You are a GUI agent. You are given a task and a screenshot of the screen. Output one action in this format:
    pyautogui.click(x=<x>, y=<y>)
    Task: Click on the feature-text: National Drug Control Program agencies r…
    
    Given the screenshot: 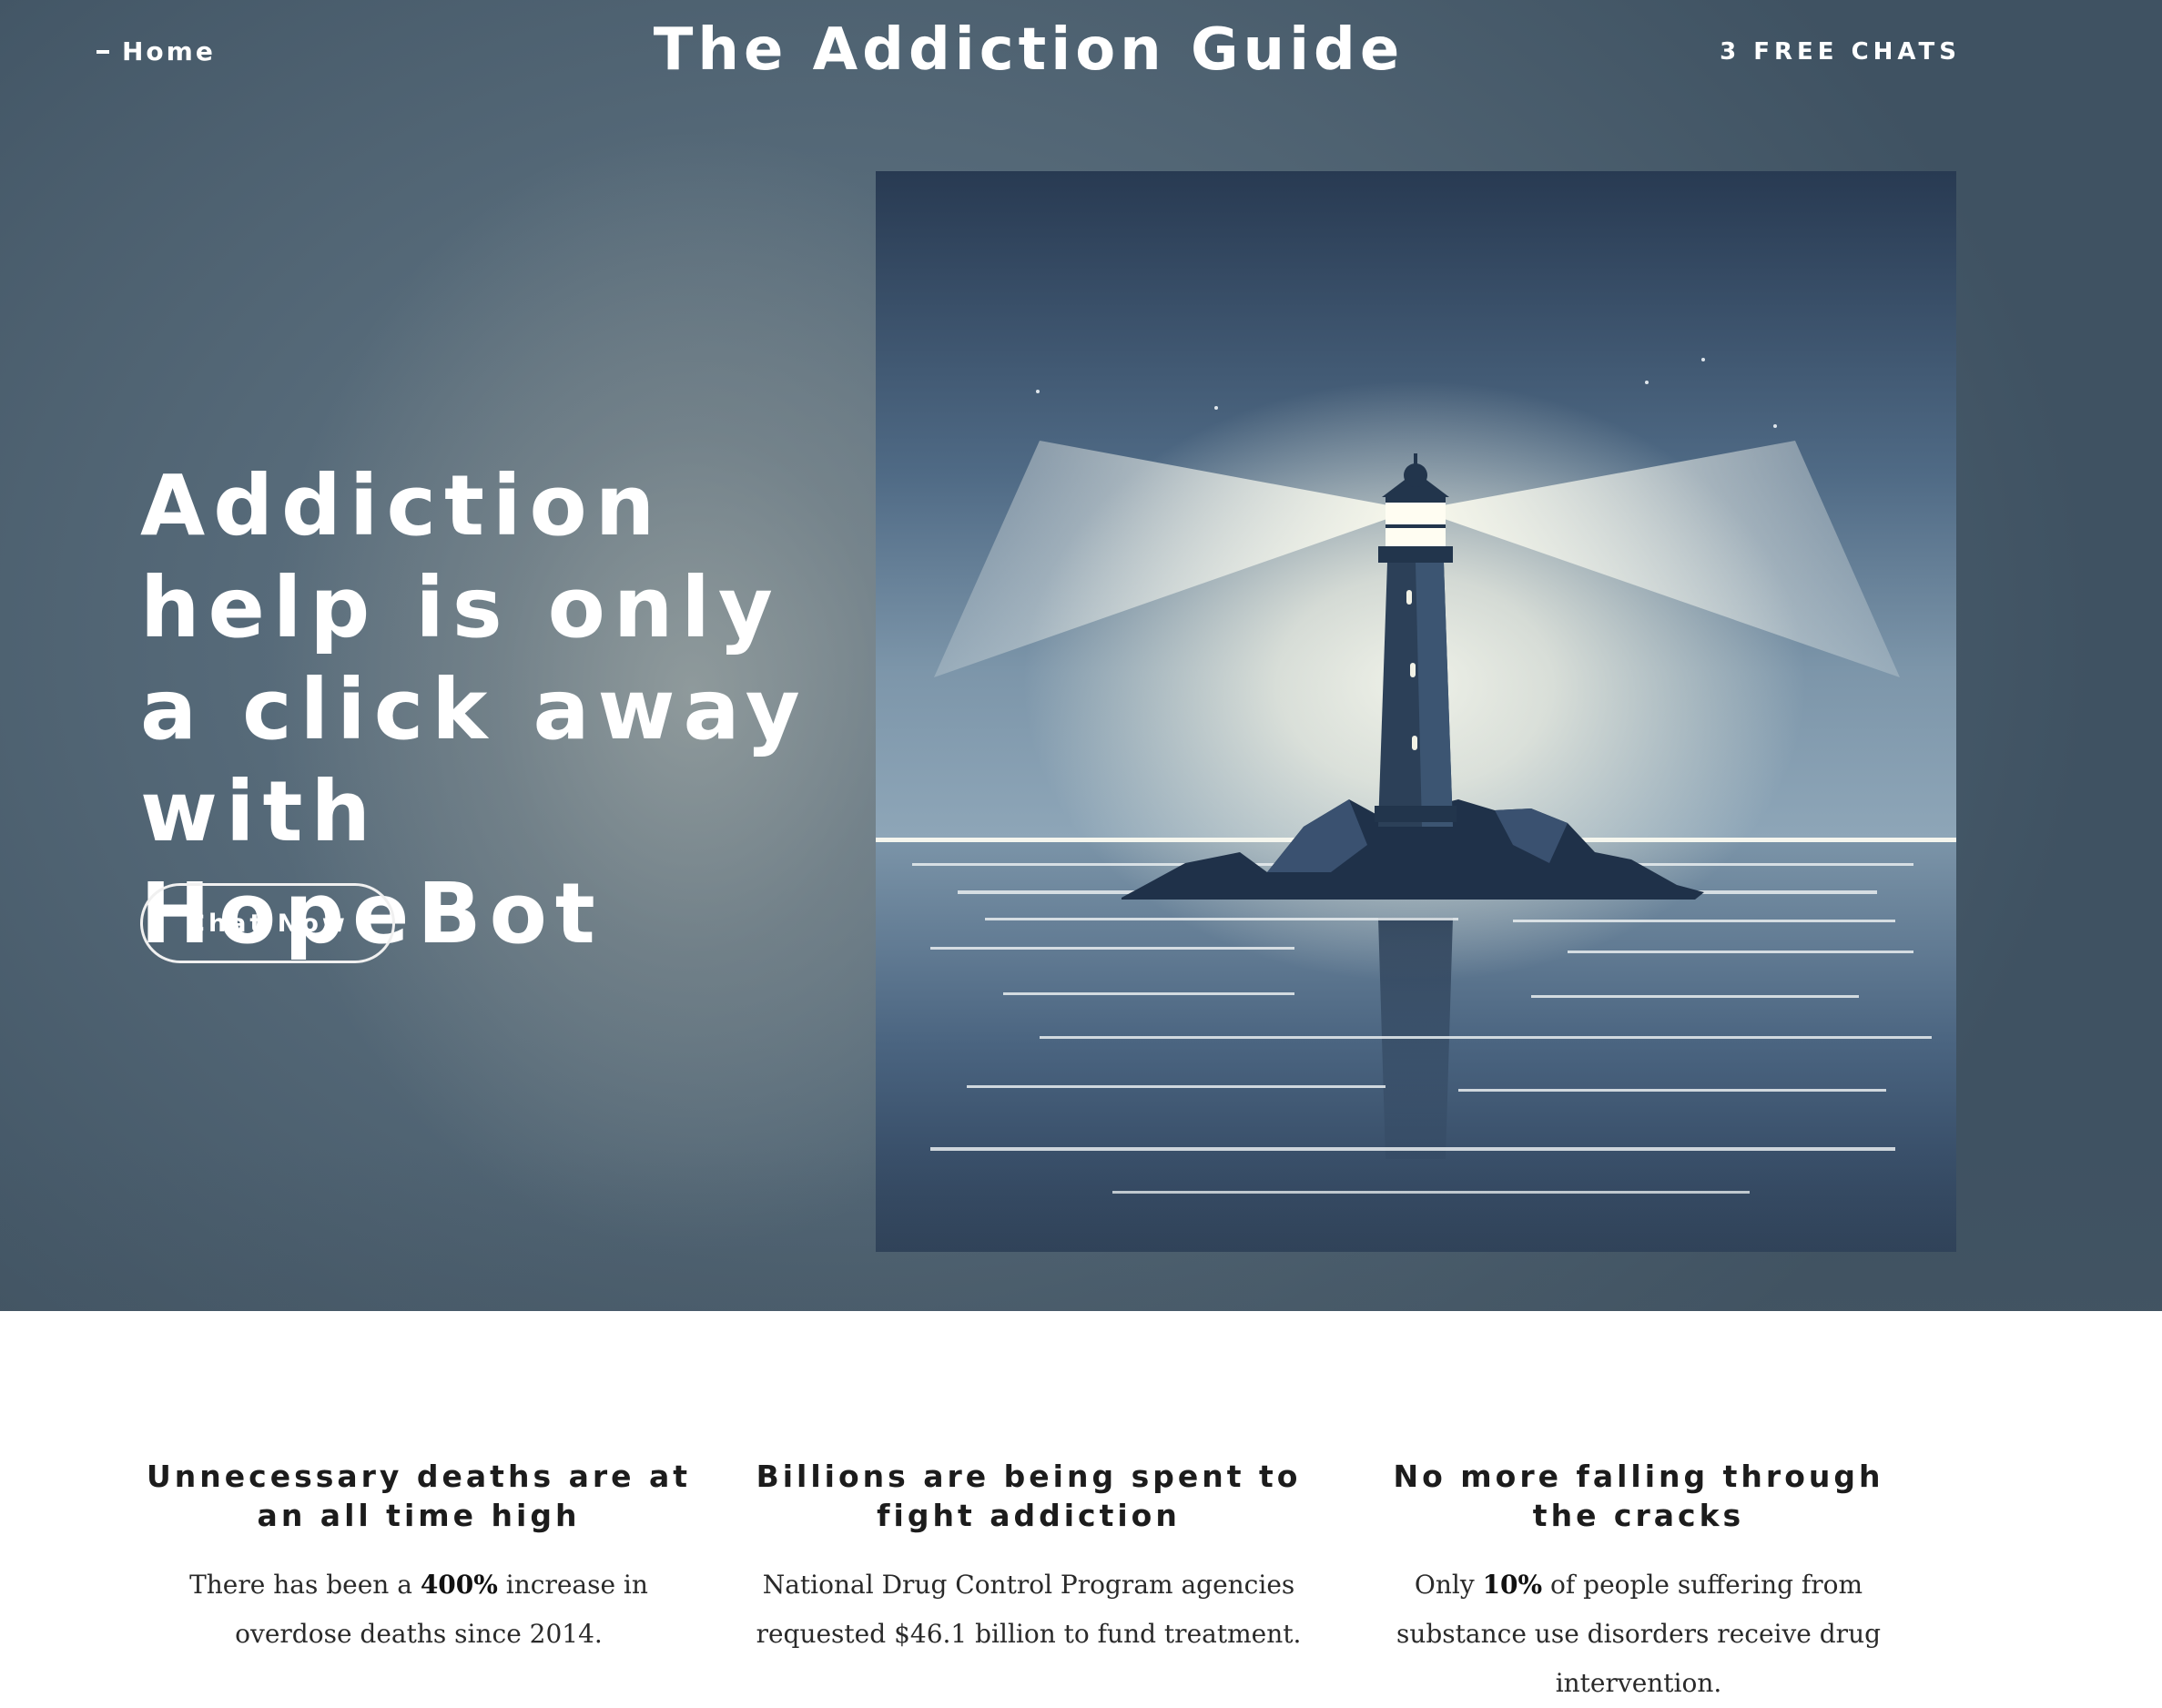 What is the action you would take?
    pyautogui.click(x=1029, y=1610)
    